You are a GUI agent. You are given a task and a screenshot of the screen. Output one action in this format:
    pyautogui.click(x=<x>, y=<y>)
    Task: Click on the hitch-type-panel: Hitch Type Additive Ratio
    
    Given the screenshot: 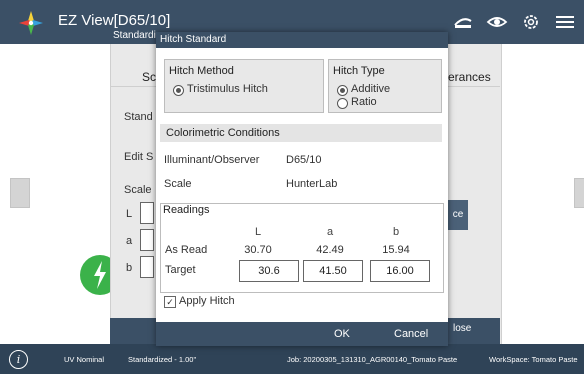 What is the action you would take?
    pyautogui.click(x=385, y=86)
    